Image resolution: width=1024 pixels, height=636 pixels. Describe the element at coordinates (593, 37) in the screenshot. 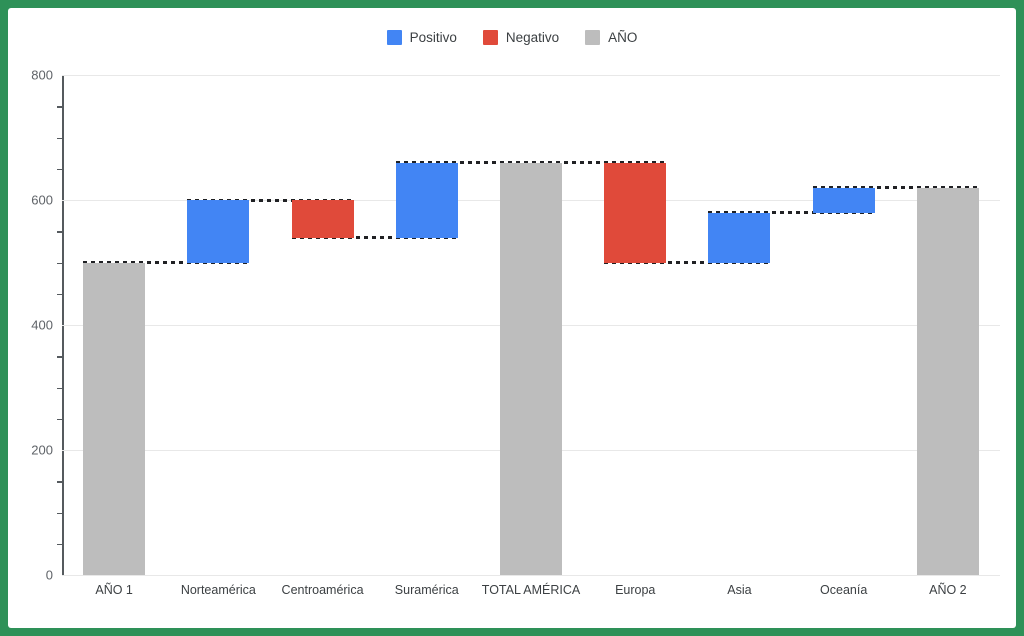

I see `total-swatch` at that location.